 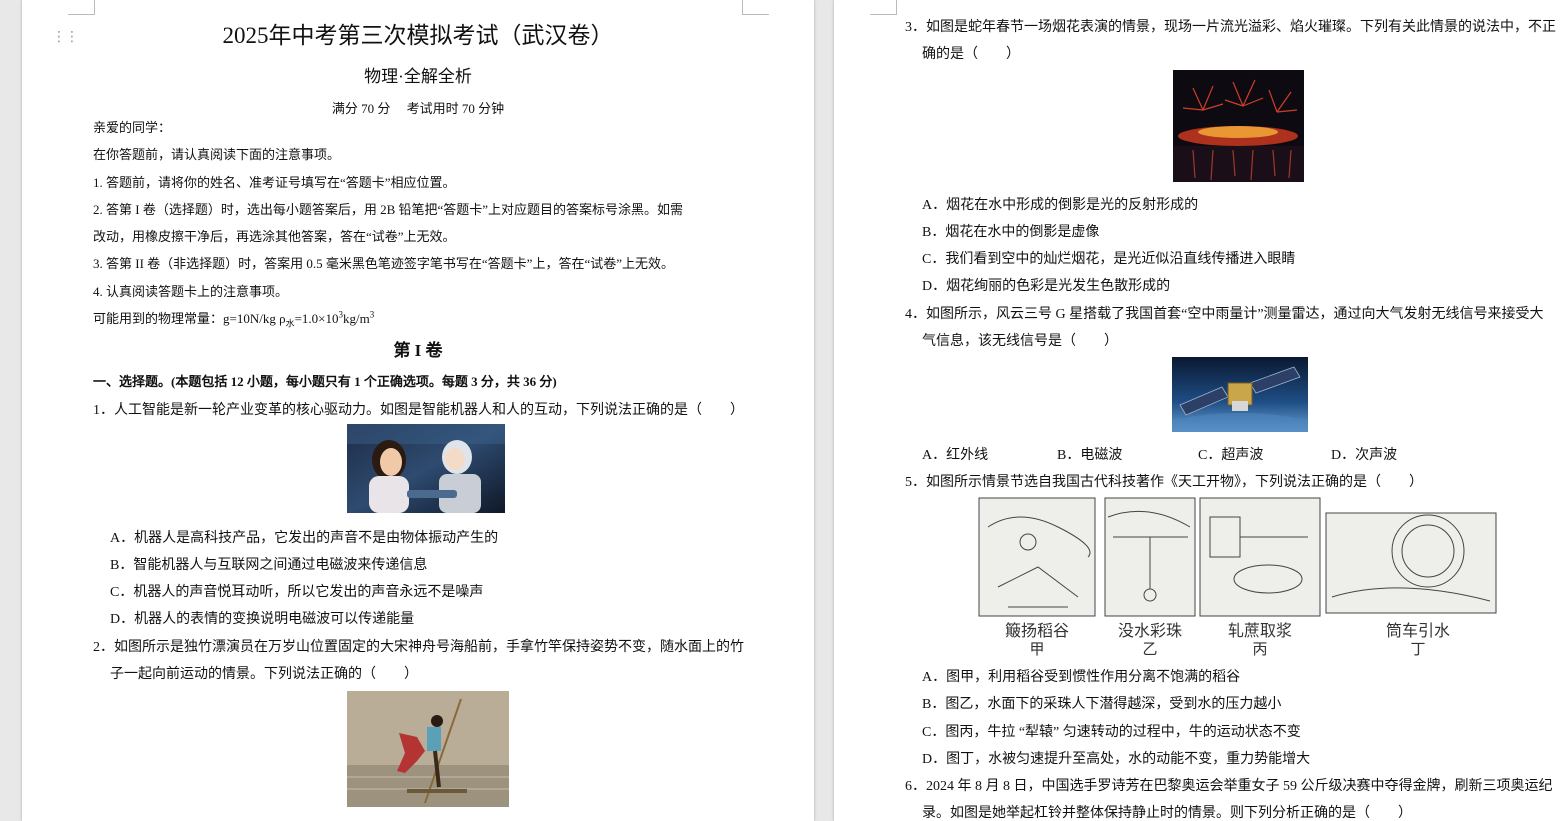 What do you see at coordinates (426, 468) in the screenshot?
I see `robot-interaction-image` at bounding box center [426, 468].